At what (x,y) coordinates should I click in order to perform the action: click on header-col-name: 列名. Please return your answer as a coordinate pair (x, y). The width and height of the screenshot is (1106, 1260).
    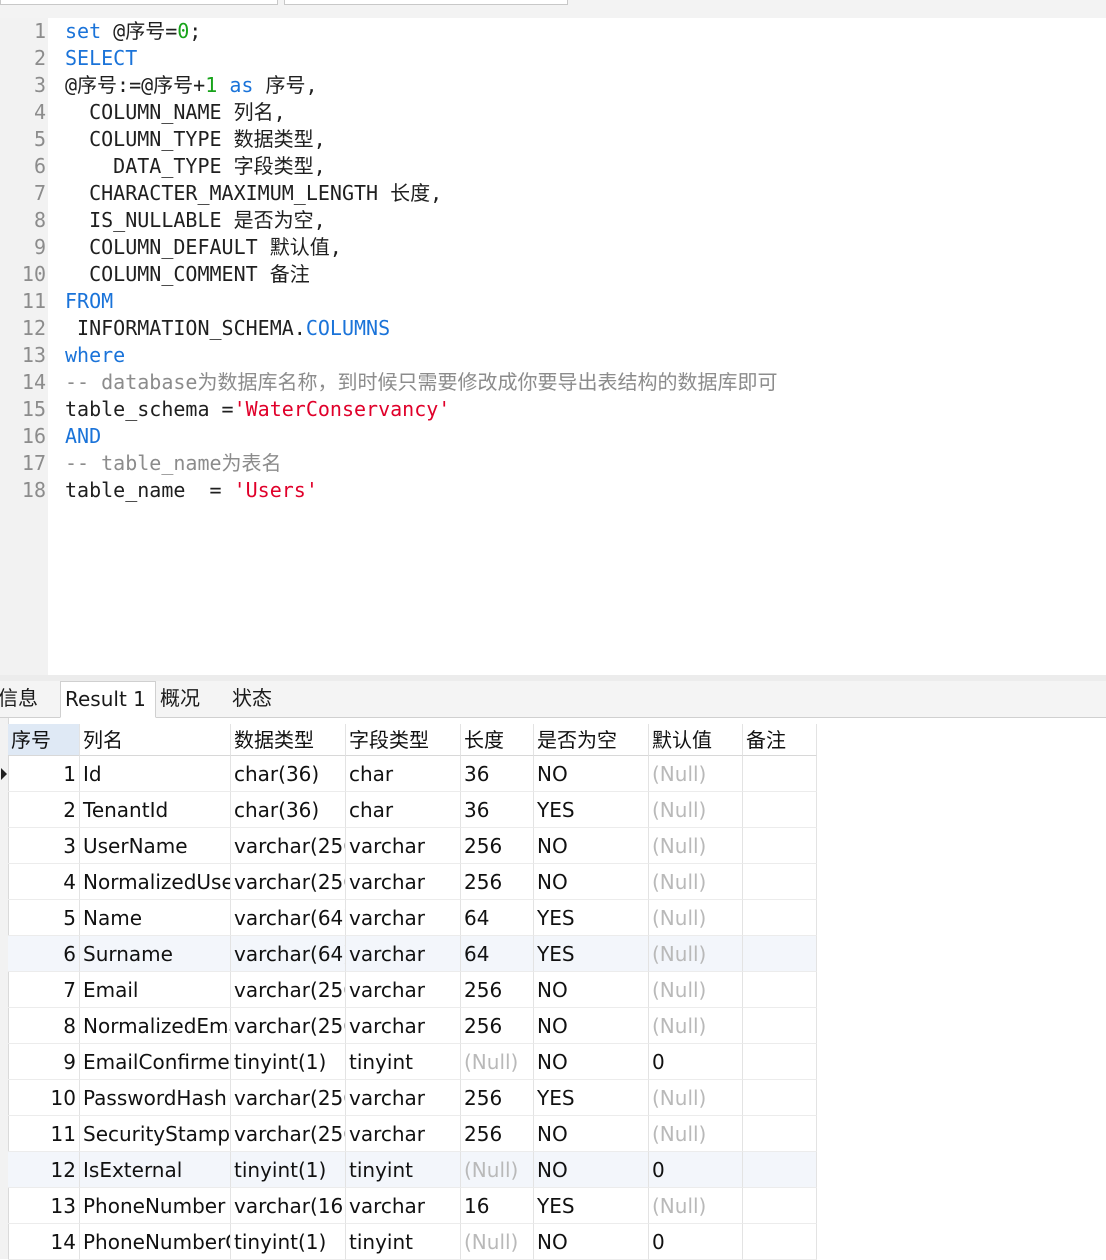
    Looking at the image, I should click on (155, 740).